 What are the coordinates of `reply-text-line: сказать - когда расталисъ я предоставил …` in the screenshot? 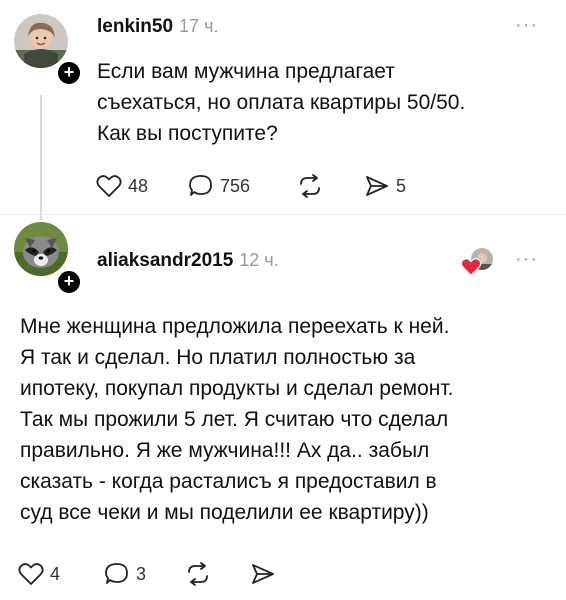 It's located at (228, 481).